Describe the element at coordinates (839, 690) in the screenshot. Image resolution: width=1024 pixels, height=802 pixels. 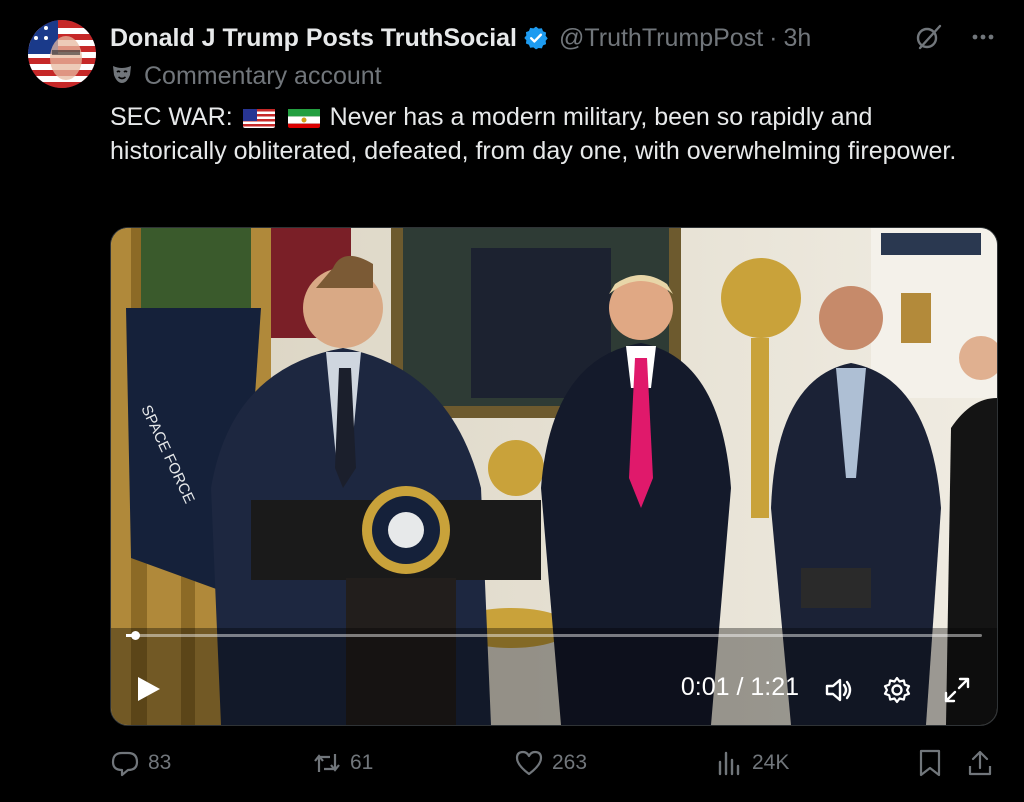
I see `volume-icon` at that location.